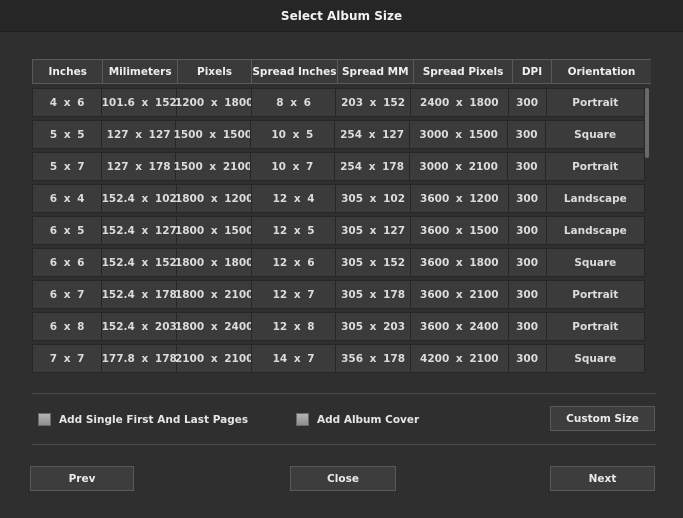  What do you see at coordinates (139, 294) in the screenshot?
I see `cell-millimeters: 152.4 x 178` at bounding box center [139, 294].